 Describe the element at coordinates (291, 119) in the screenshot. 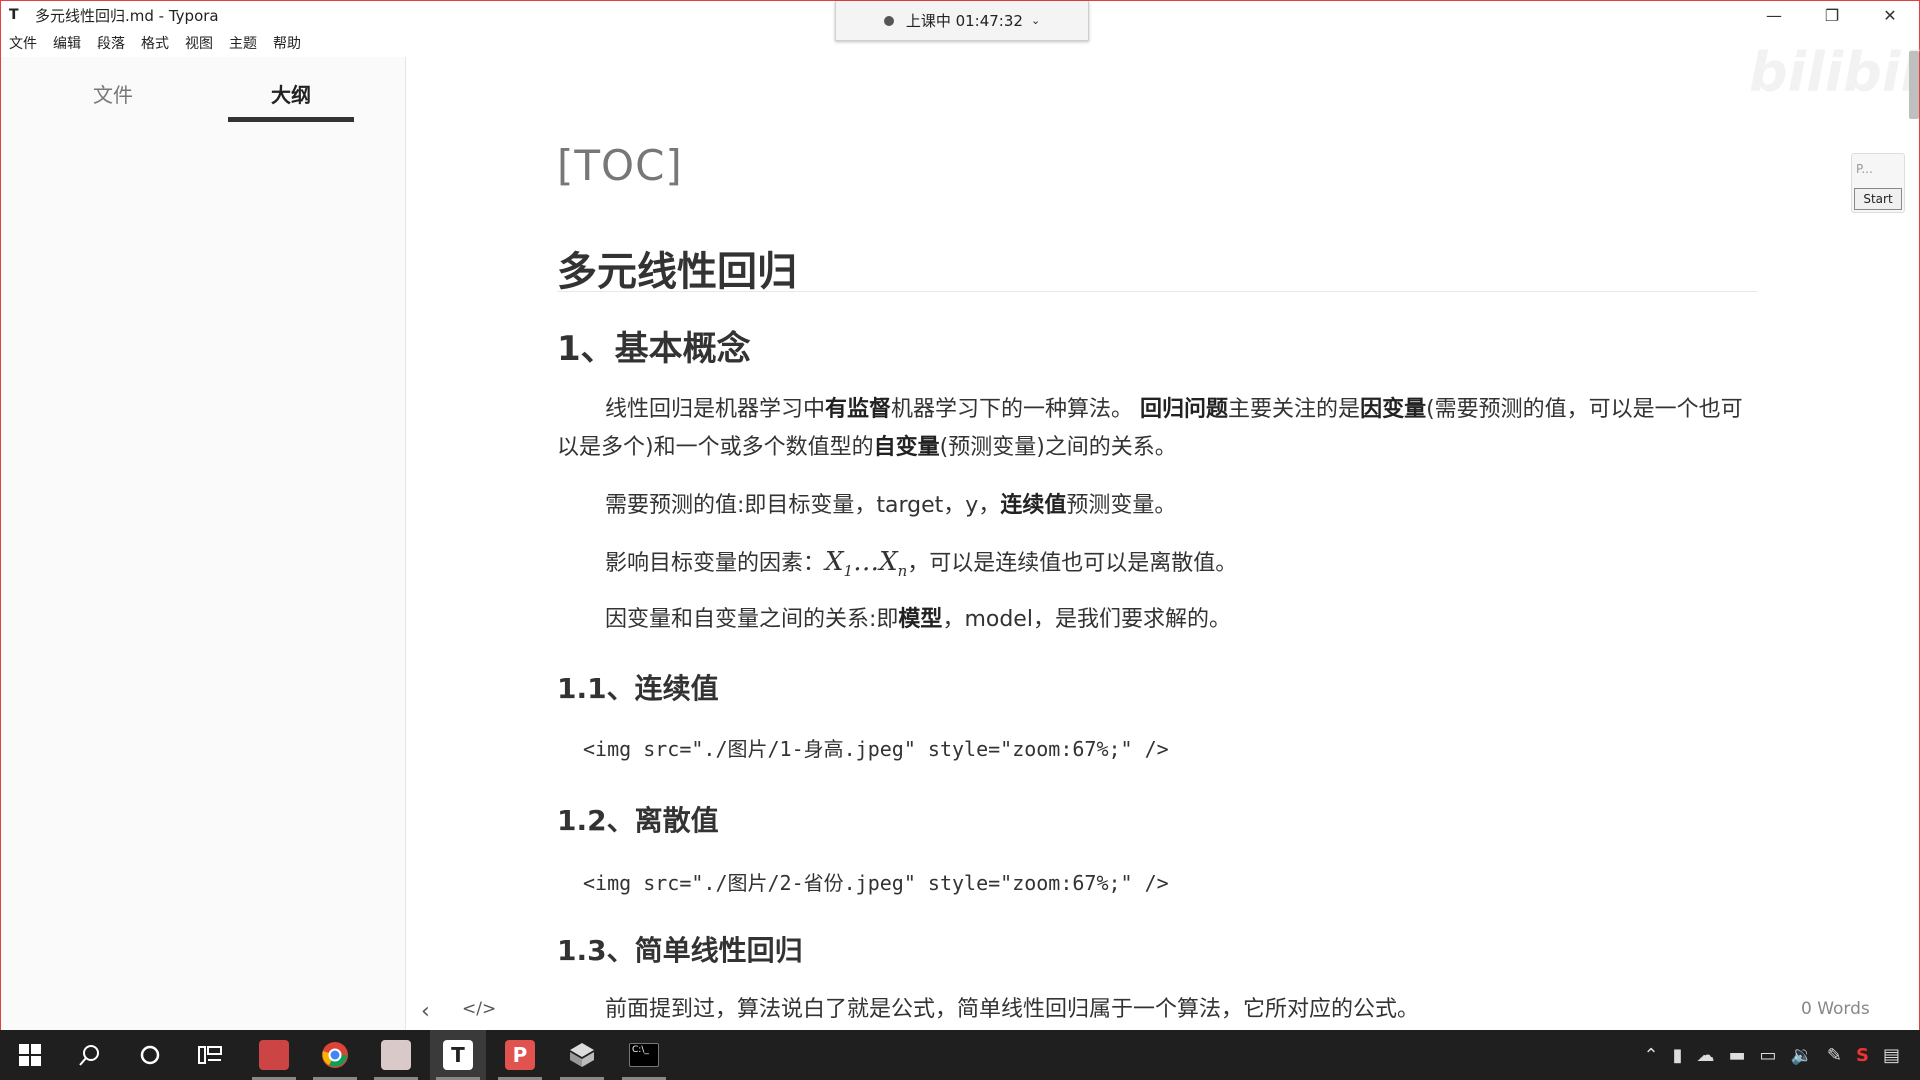

I see `active-tab-indicator` at that location.